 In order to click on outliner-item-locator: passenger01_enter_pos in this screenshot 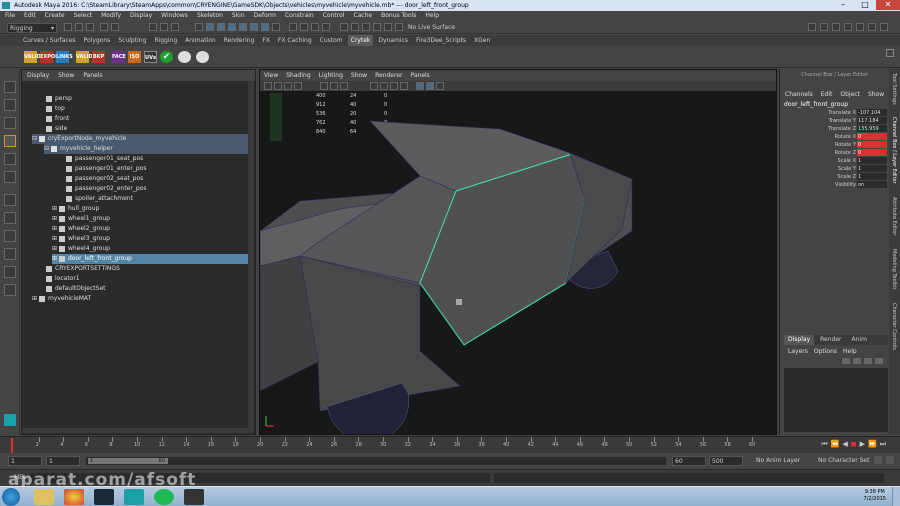, I will do `click(106, 169)`.